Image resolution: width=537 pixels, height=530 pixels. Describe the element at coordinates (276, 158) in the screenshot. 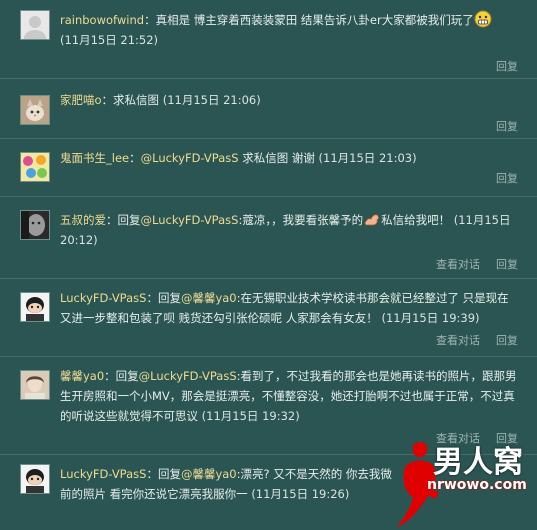

I see `comment-text: 求私信图 谢谢` at that location.